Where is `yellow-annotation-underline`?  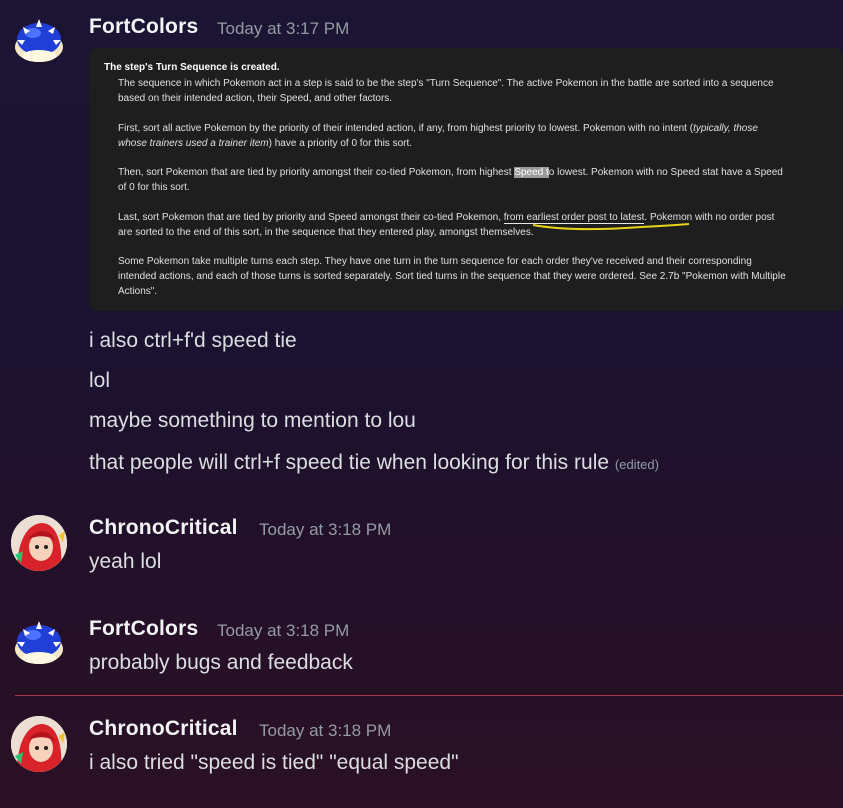 yellow-annotation-underline is located at coordinates (611, 227).